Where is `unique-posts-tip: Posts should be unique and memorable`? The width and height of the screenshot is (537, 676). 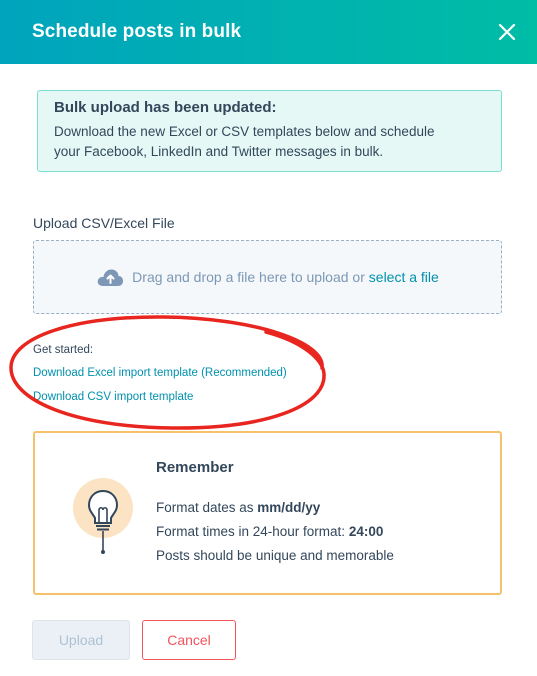 unique-posts-tip: Posts should be unique and memorable is located at coordinates (275, 555).